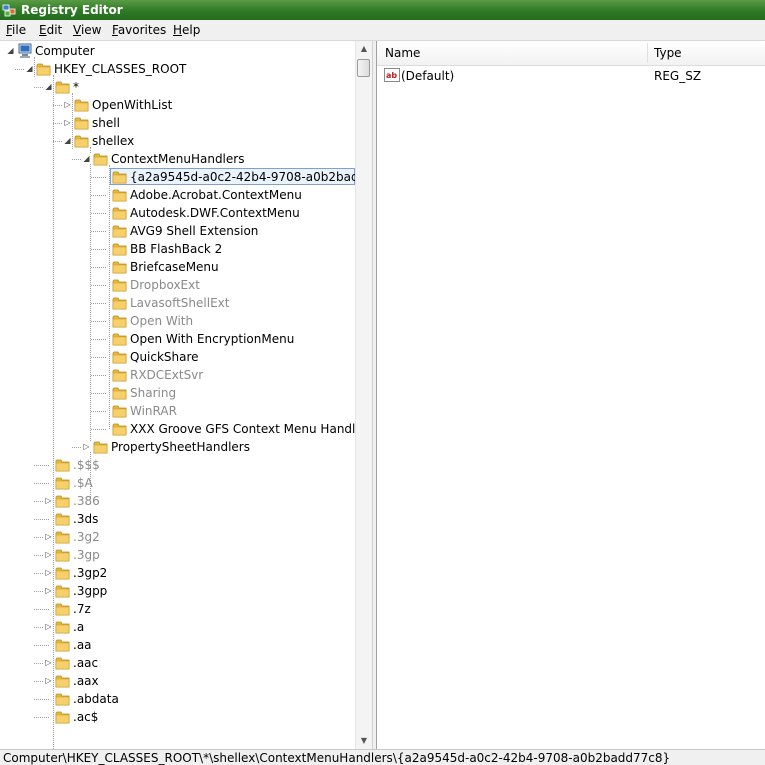 This screenshot has height=765, width=765. What do you see at coordinates (177, 555) in the screenshot?
I see `tree-node: ▷ .3gp` at bounding box center [177, 555].